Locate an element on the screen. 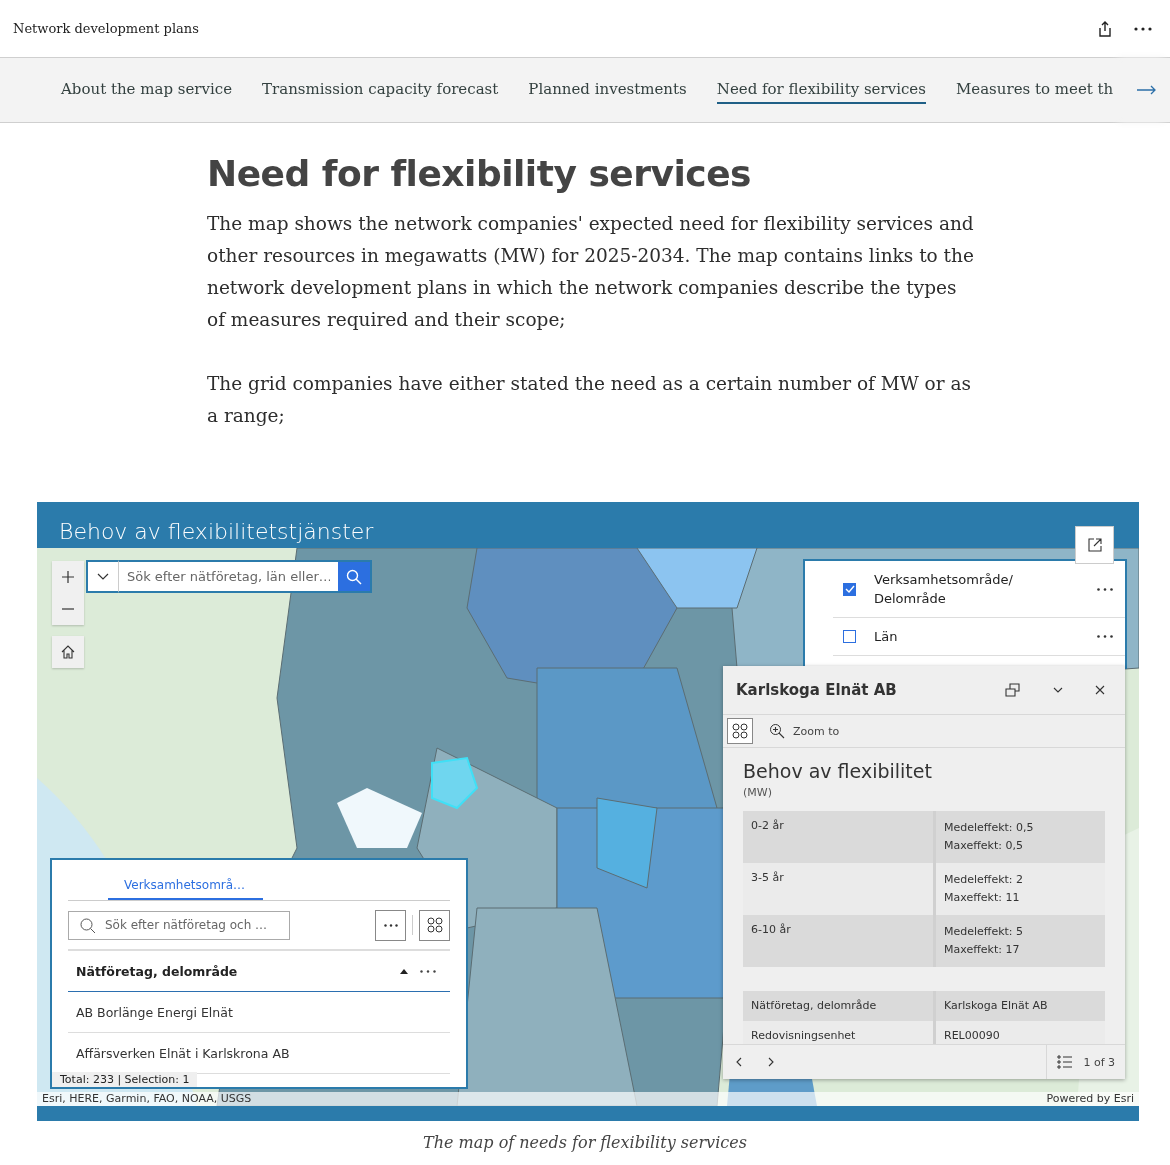 The width and height of the screenshot is (1170, 1165). table-cell: Redovisningsenhet is located at coordinates (839, 1032).